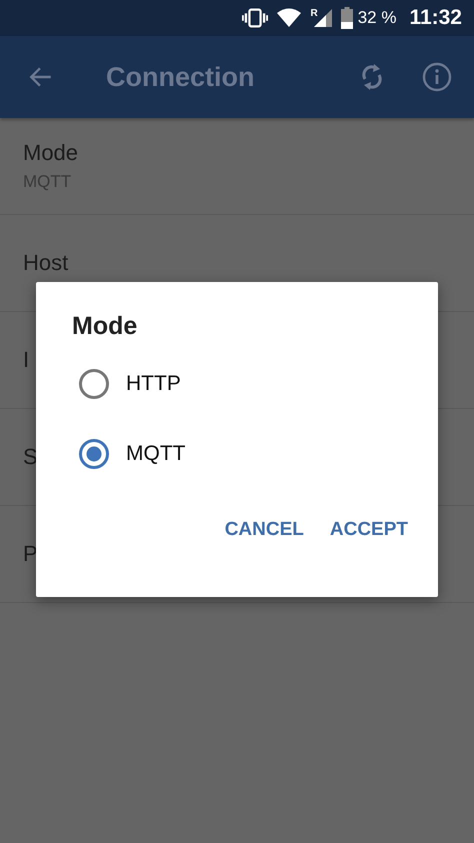 The height and width of the screenshot is (843, 474). What do you see at coordinates (377, 18) in the screenshot?
I see `battery-percent: 32 %` at bounding box center [377, 18].